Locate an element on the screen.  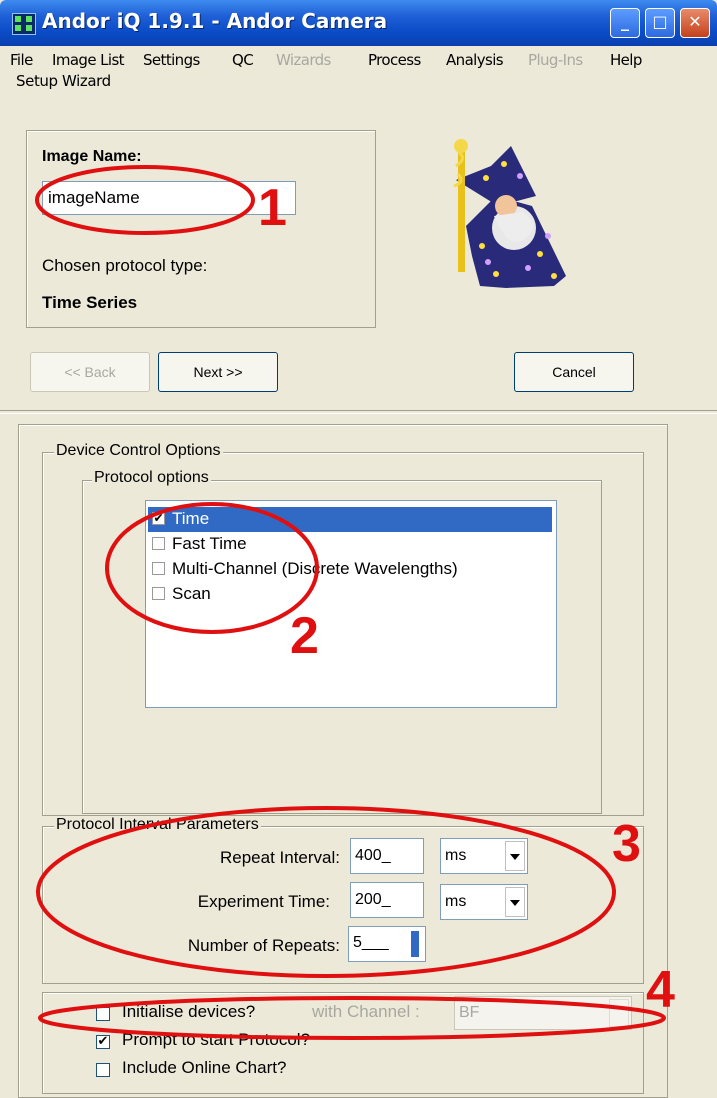
annotation-number-2: 2 is located at coordinates (304, 636).